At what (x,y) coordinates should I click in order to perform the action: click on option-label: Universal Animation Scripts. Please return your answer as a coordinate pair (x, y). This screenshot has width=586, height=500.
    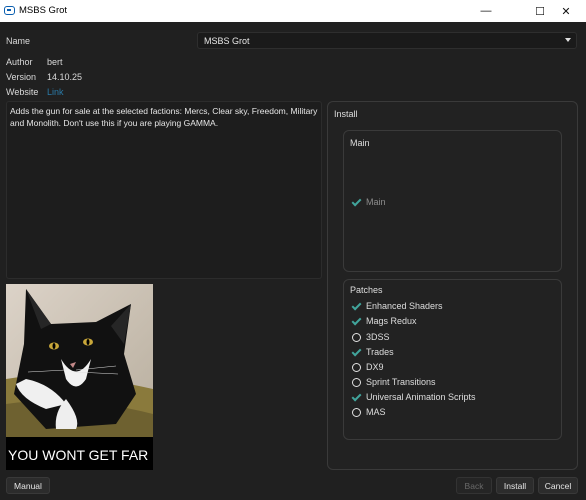
    Looking at the image, I should click on (421, 397).